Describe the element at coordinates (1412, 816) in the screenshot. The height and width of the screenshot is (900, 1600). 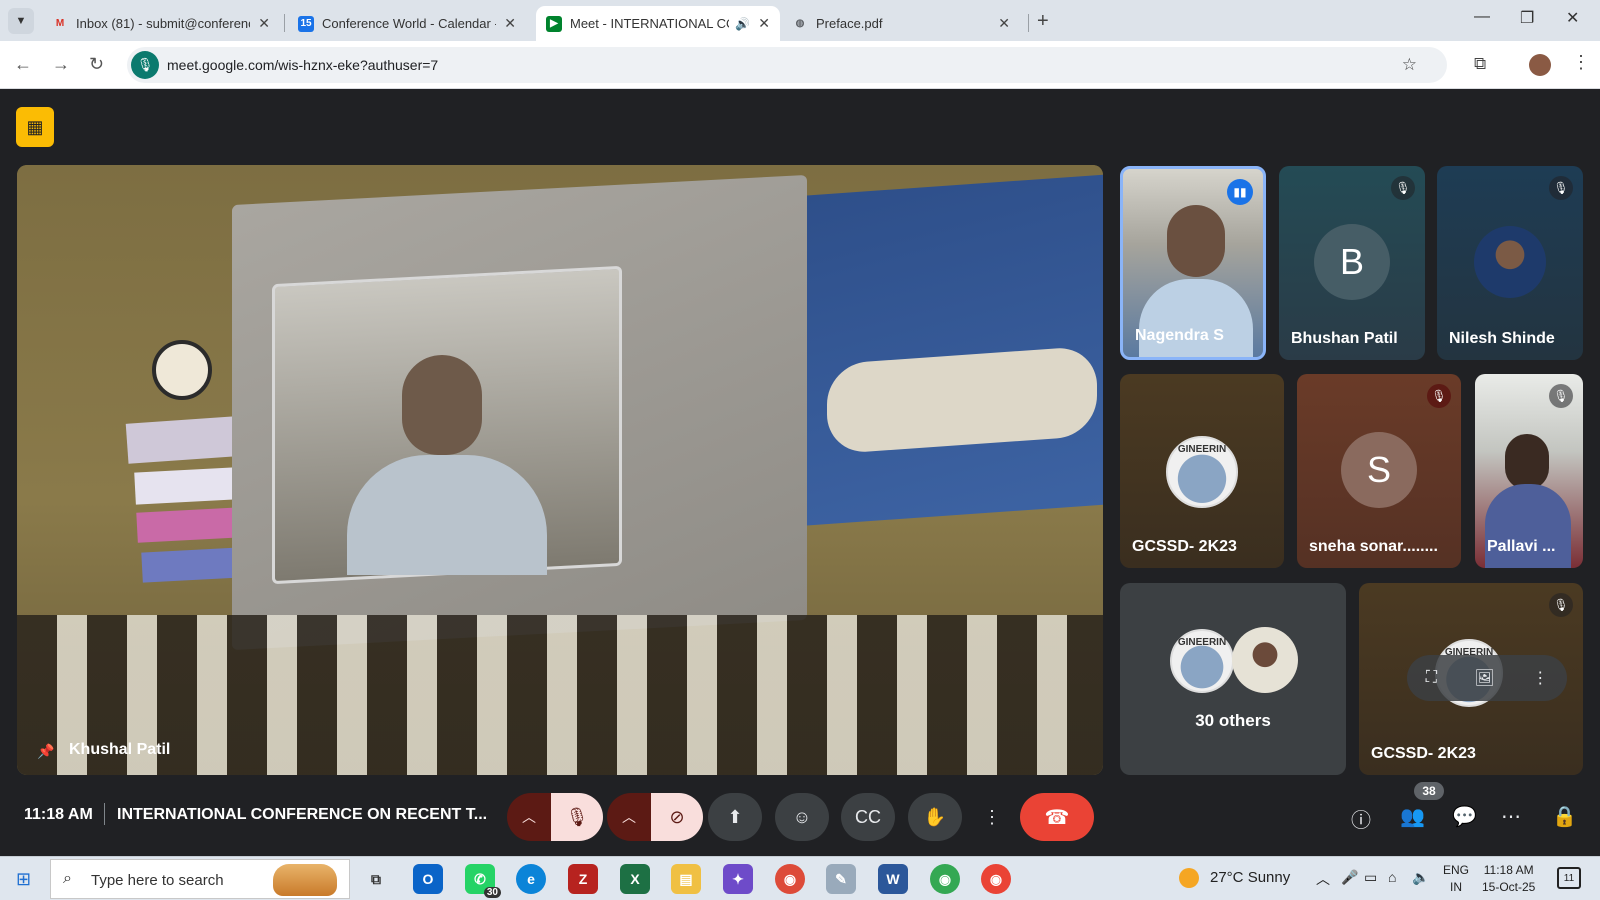
I see `people-icon: 👥` at that location.